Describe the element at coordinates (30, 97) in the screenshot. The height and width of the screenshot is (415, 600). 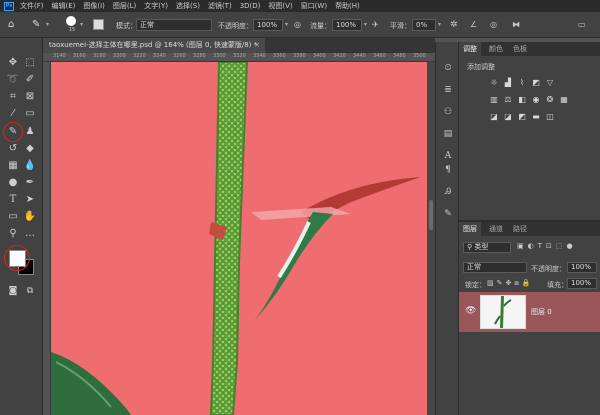
I see `frame-tool-icon: ⊠` at that location.